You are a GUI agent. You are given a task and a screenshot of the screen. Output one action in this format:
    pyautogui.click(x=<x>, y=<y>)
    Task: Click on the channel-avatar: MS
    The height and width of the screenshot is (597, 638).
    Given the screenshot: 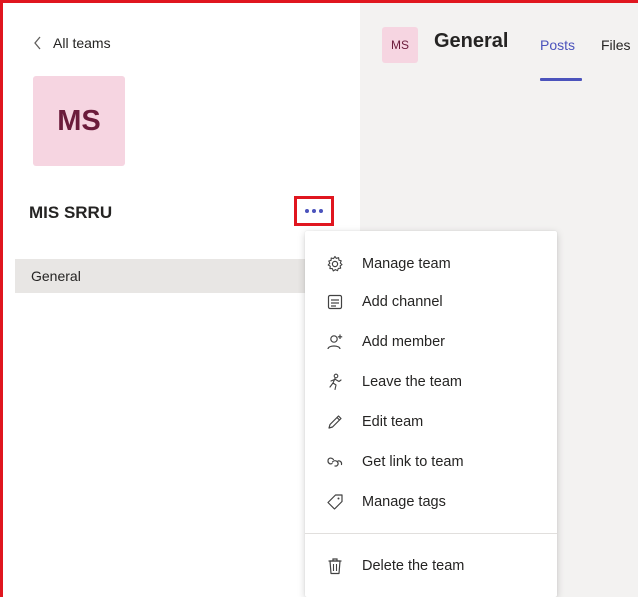 What is the action you would take?
    pyautogui.click(x=400, y=45)
    